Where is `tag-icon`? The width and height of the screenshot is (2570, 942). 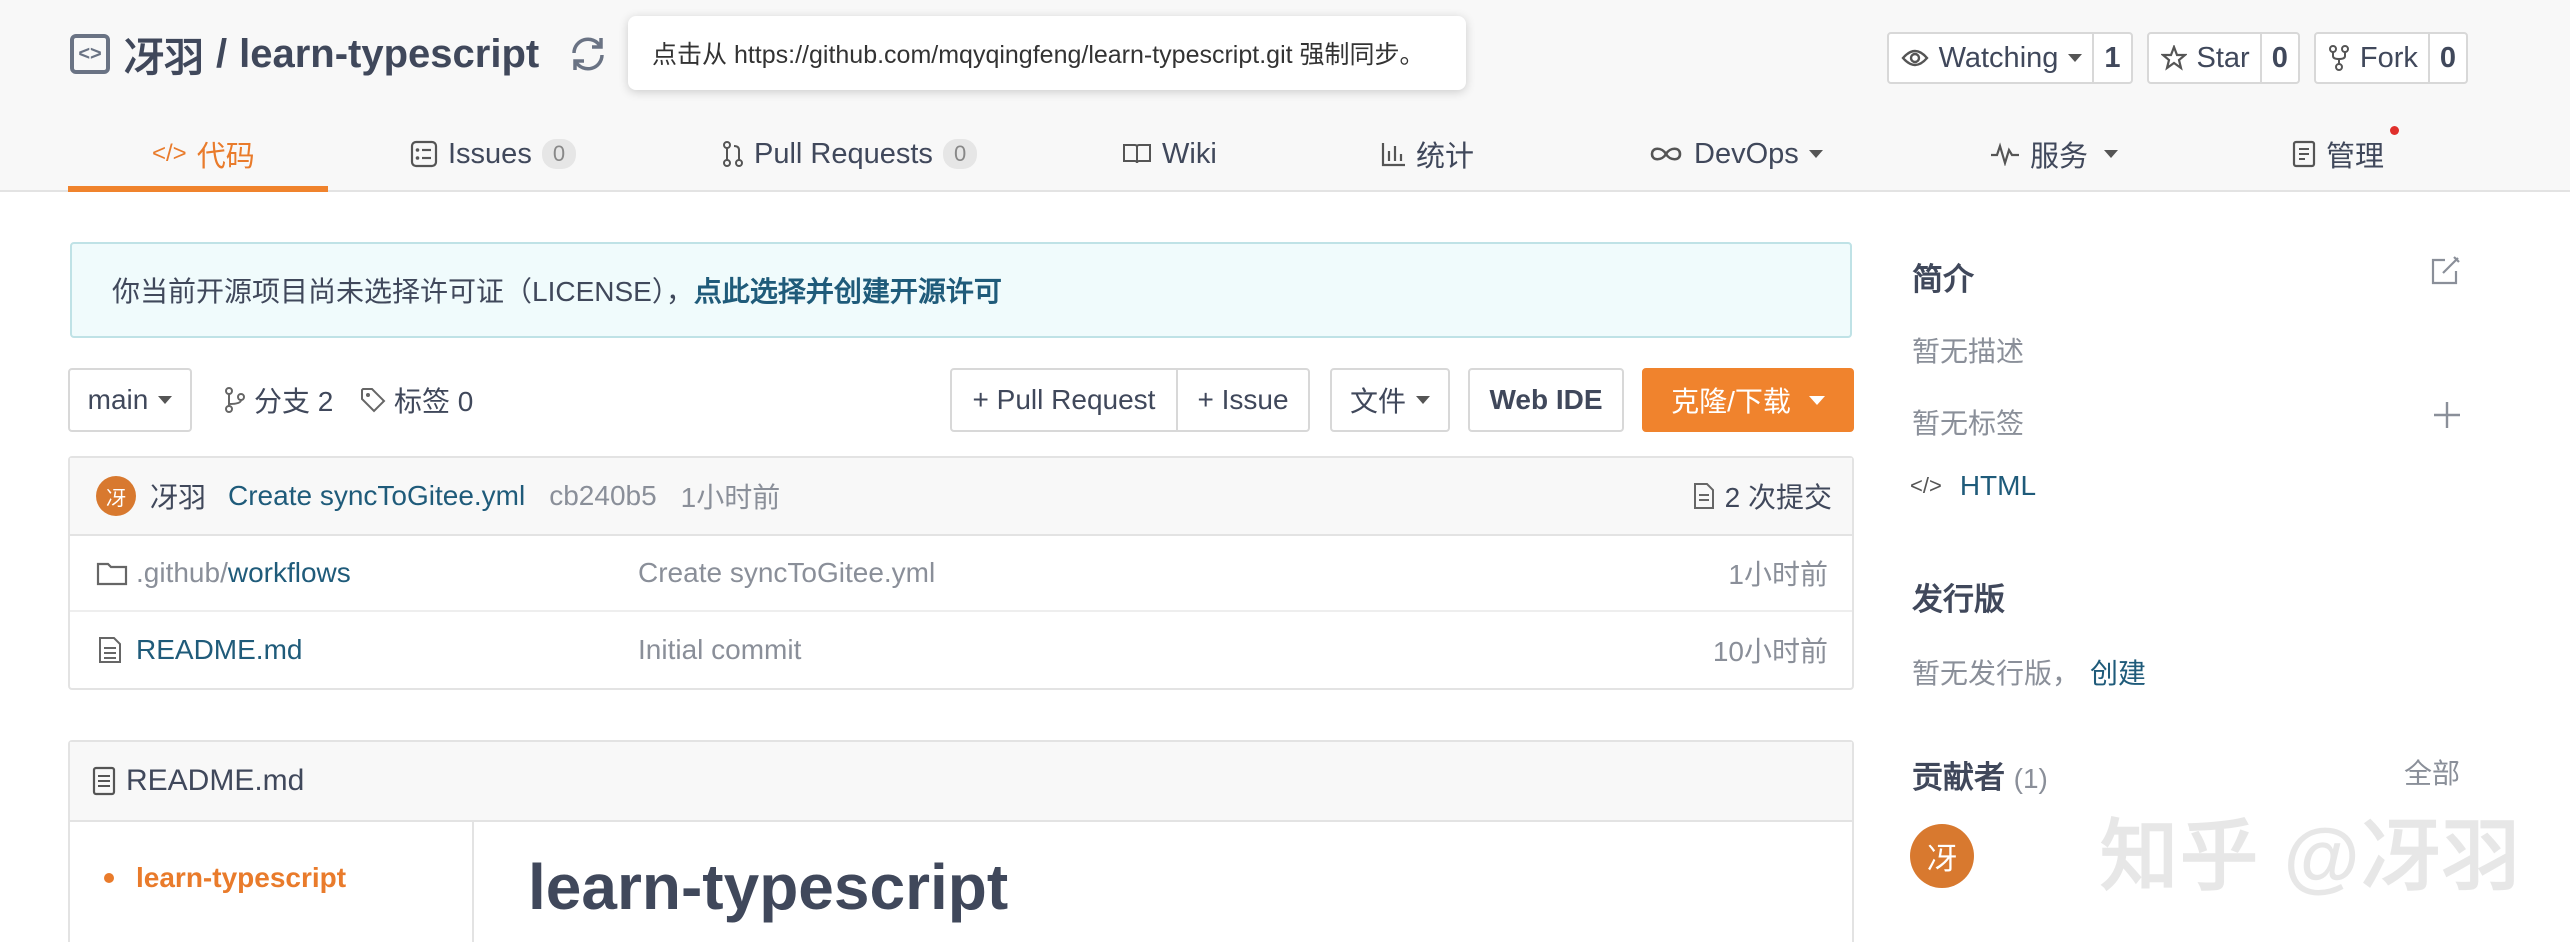 tag-icon is located at coordinates (373, 400).